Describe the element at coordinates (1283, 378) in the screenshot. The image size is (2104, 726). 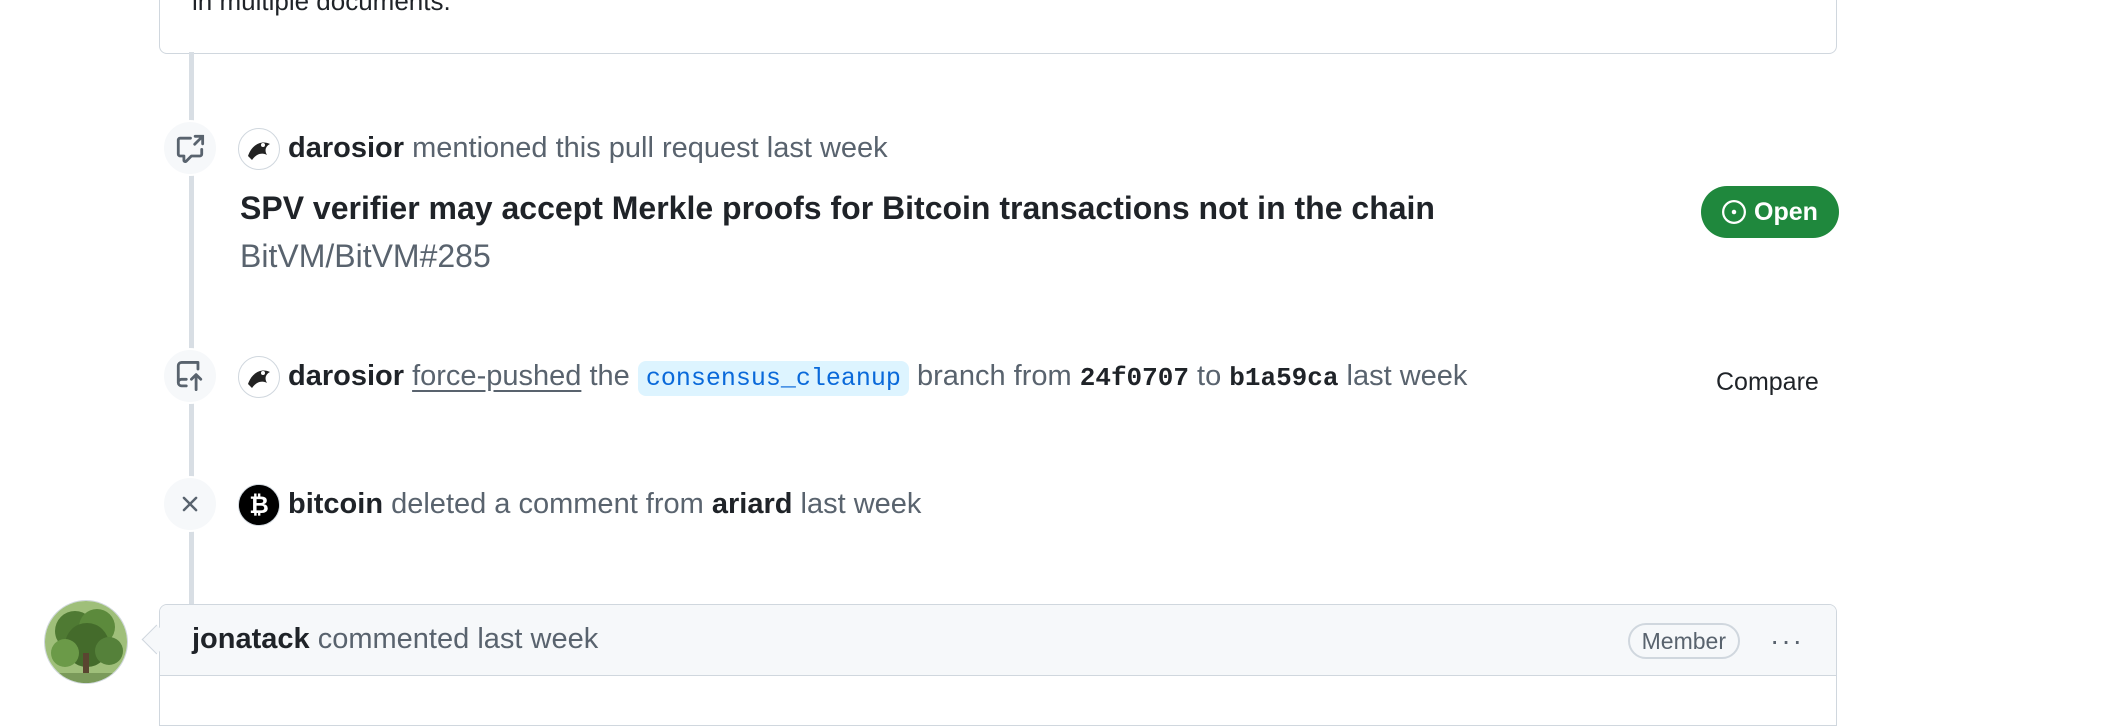
I see `to-commit-sha: b1a59ca` at that location.